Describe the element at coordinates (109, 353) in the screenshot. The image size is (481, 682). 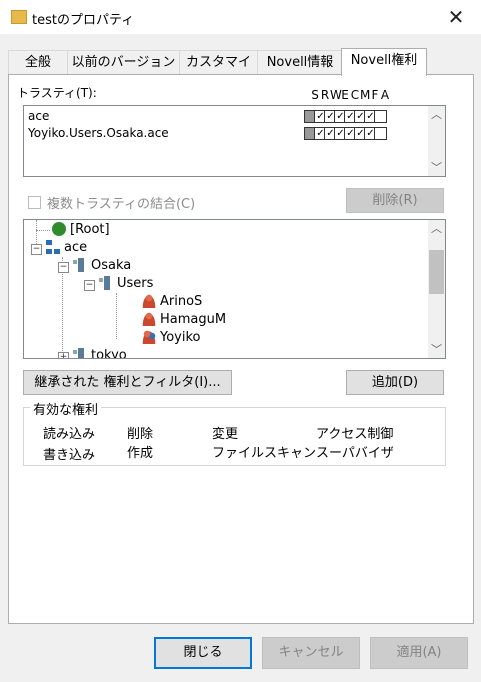
I see `tree-node-label: tokyo` at that location.